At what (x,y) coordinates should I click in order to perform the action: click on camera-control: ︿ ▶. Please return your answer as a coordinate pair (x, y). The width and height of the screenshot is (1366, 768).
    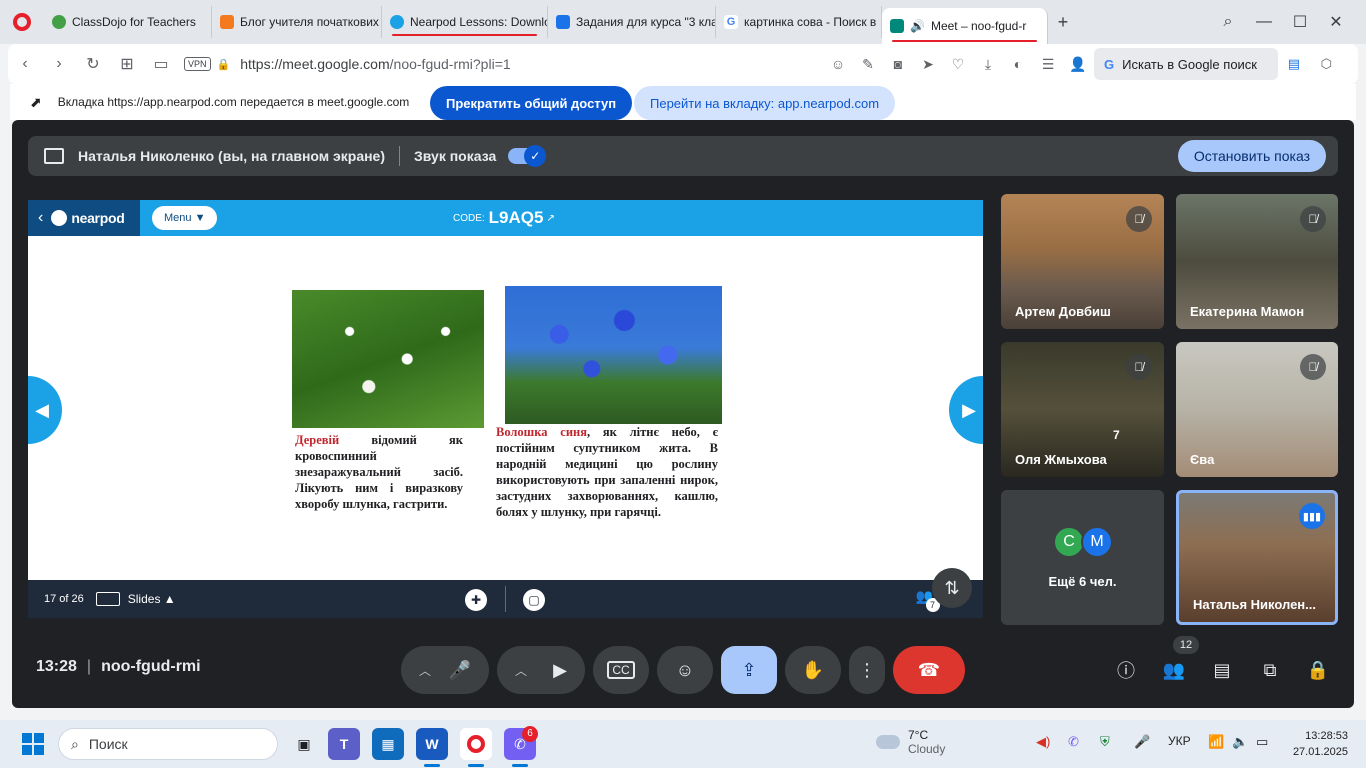
    Looking at the image, I should click on (541, 670).